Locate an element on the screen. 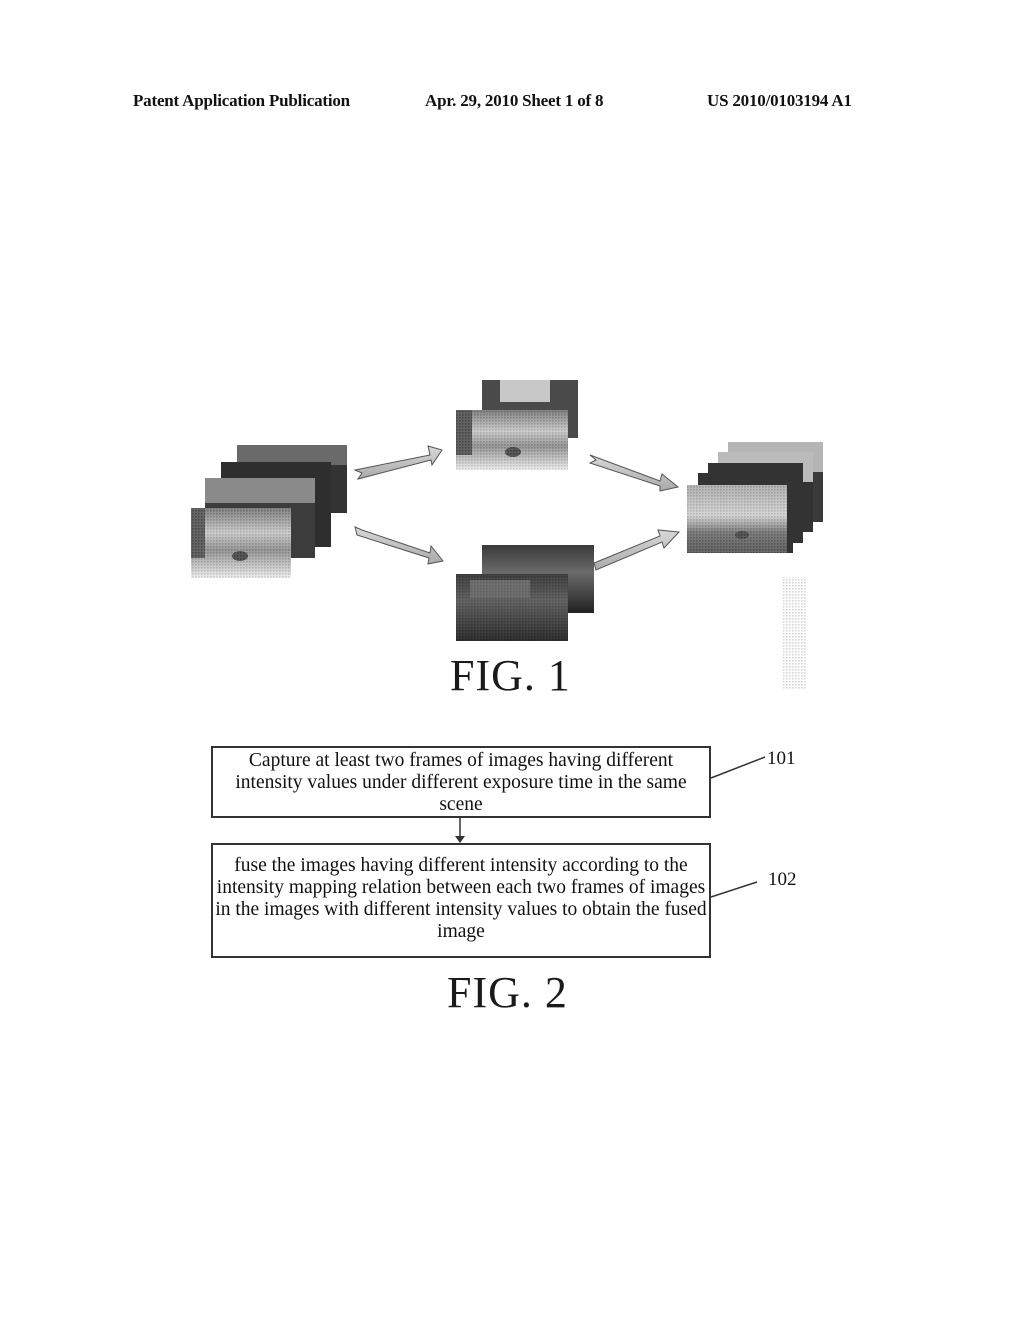  arrow-input-to-dark is located at coordinates (399, 545).